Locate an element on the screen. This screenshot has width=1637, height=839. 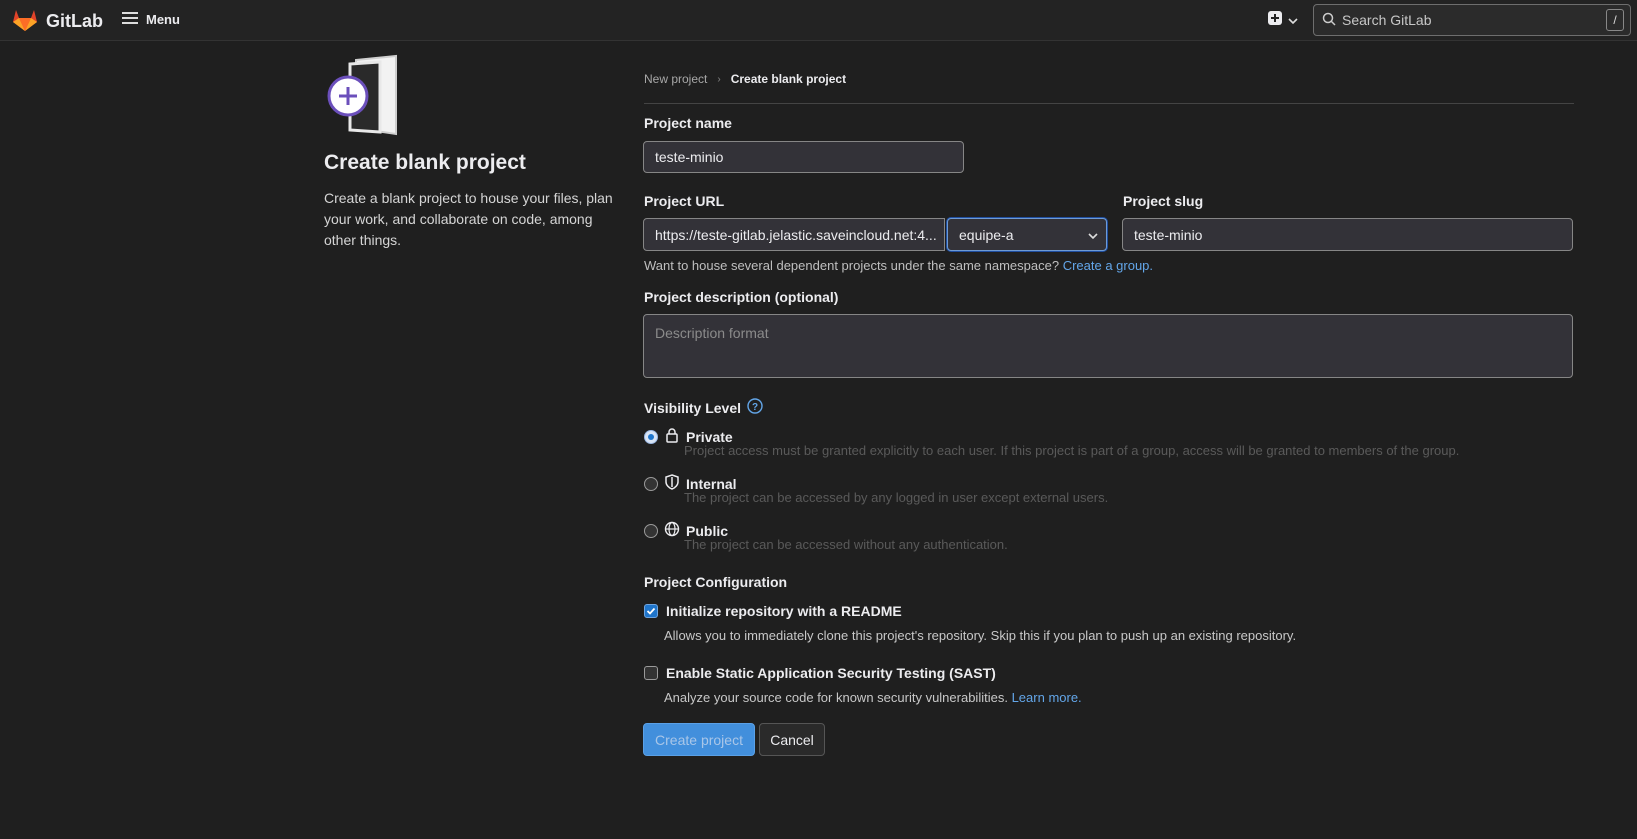
readme-label: Initialize repository with a README is located at coordinates (784, 611).